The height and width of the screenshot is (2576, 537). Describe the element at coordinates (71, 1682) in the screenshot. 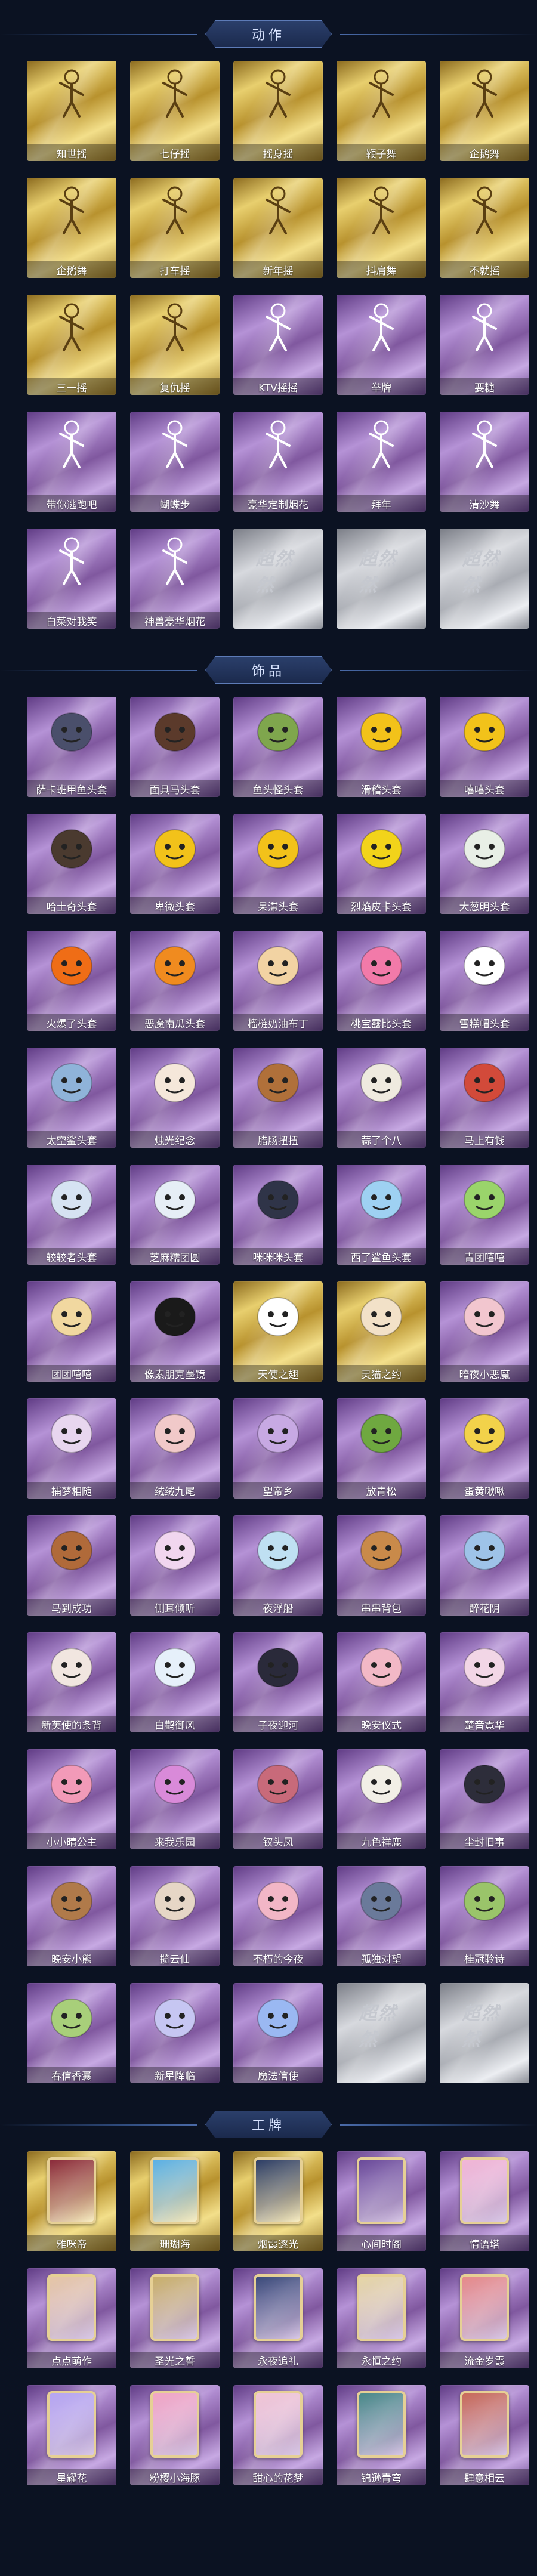

I see `accessory-item: 新芙使的条背` at that location.